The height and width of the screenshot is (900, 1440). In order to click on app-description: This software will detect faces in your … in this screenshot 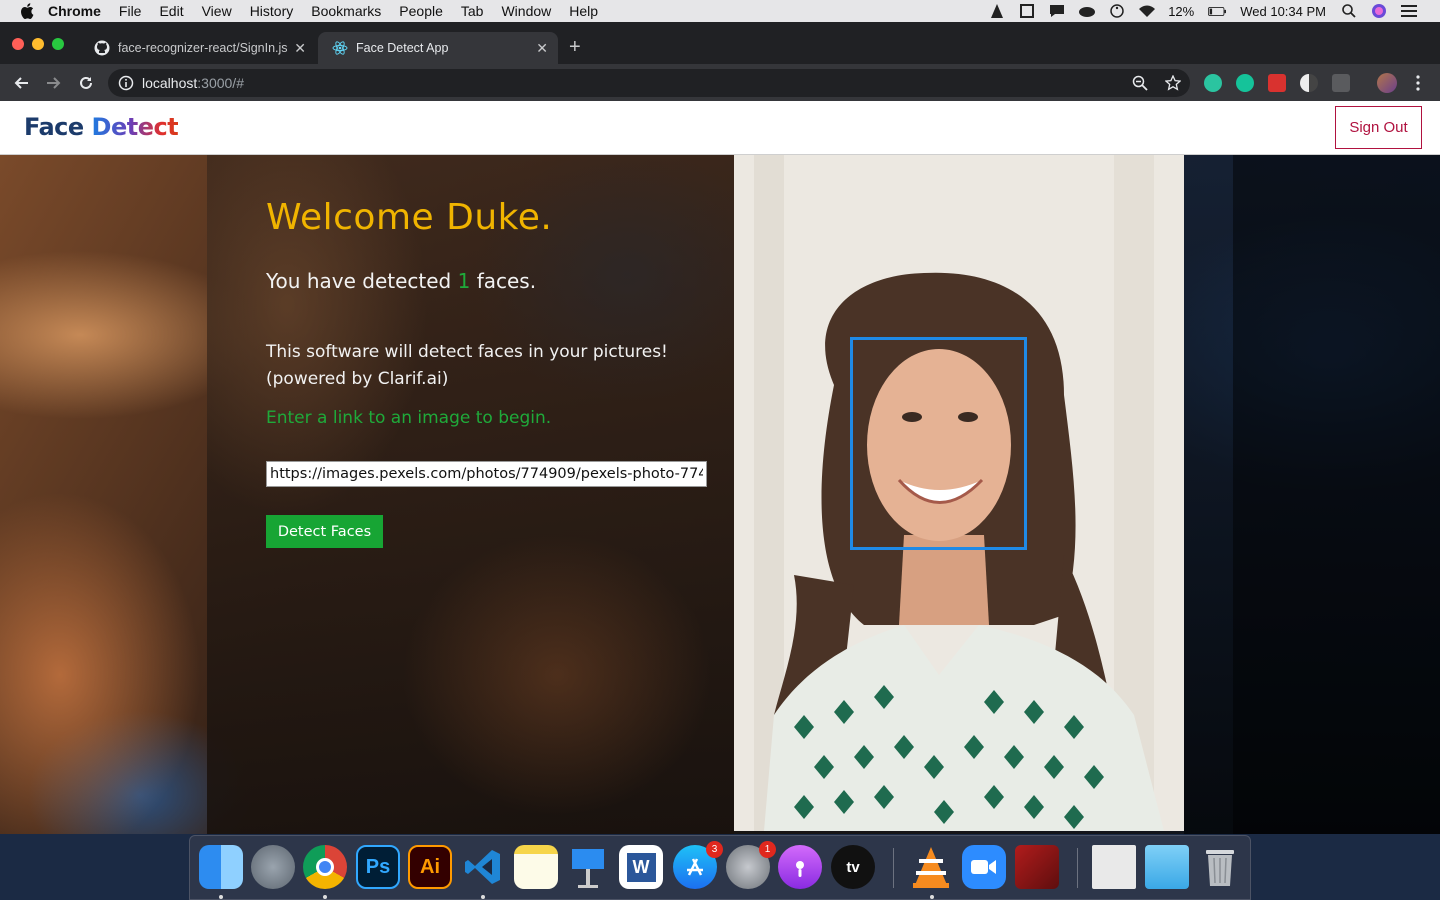, I will do `click(467, 365)`.